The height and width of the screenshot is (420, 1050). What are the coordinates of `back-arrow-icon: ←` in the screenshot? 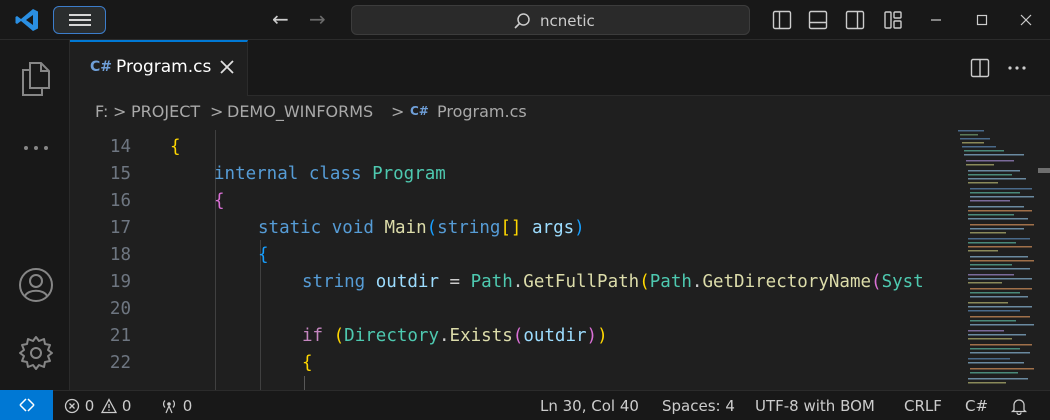 It's located at (280, 19).